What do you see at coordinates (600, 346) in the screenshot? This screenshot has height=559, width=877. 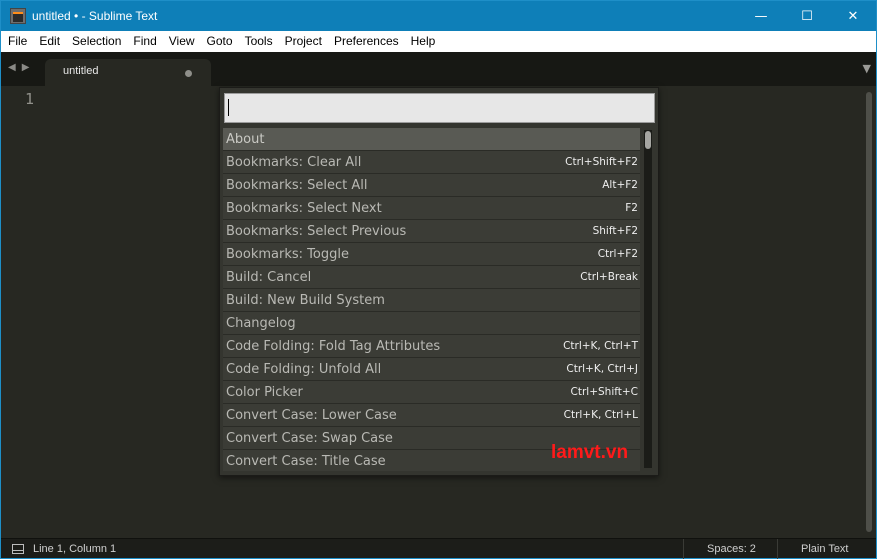 I see `item-shortcut: Ctrl+K, Ctrl+T` at bounding box center [600, 346].